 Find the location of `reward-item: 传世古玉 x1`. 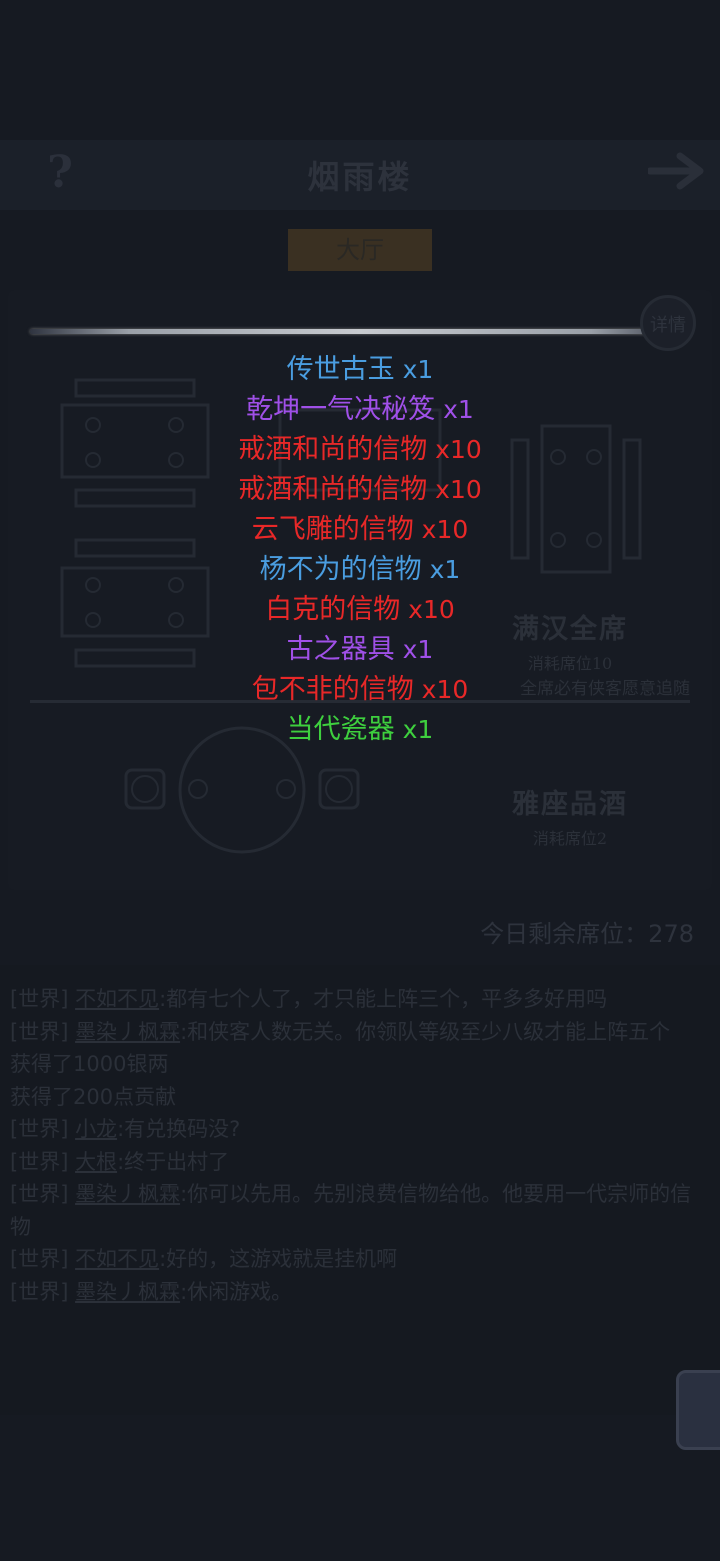

reward-item: 传世古玉 x1 is located at coordinates (360, 370).